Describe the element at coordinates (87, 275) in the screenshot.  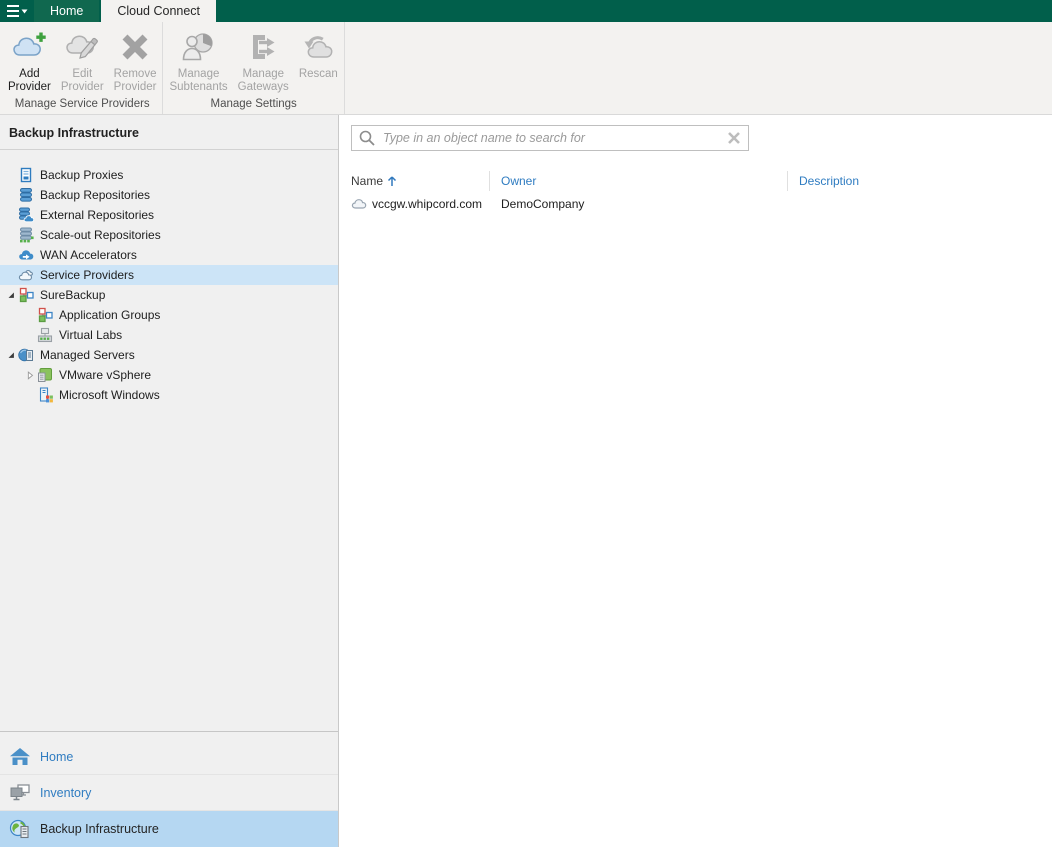
I see `tree-item-label: Service Providers` at that location.